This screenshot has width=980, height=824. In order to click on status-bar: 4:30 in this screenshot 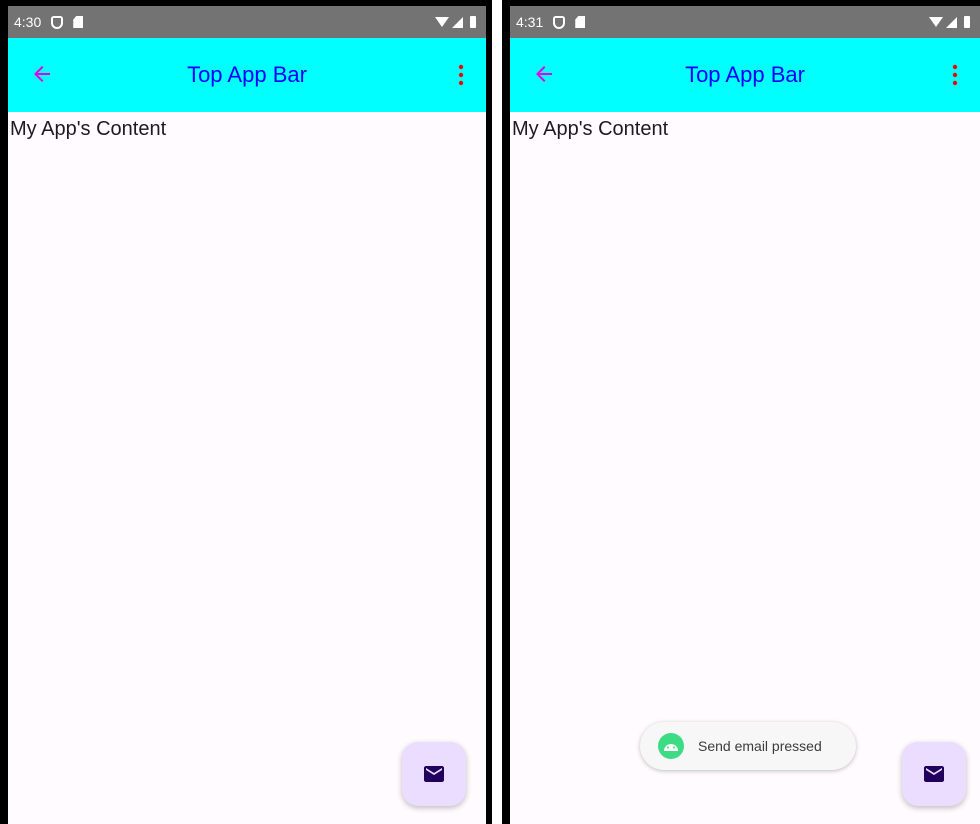, I will do `click(247, 22)`.